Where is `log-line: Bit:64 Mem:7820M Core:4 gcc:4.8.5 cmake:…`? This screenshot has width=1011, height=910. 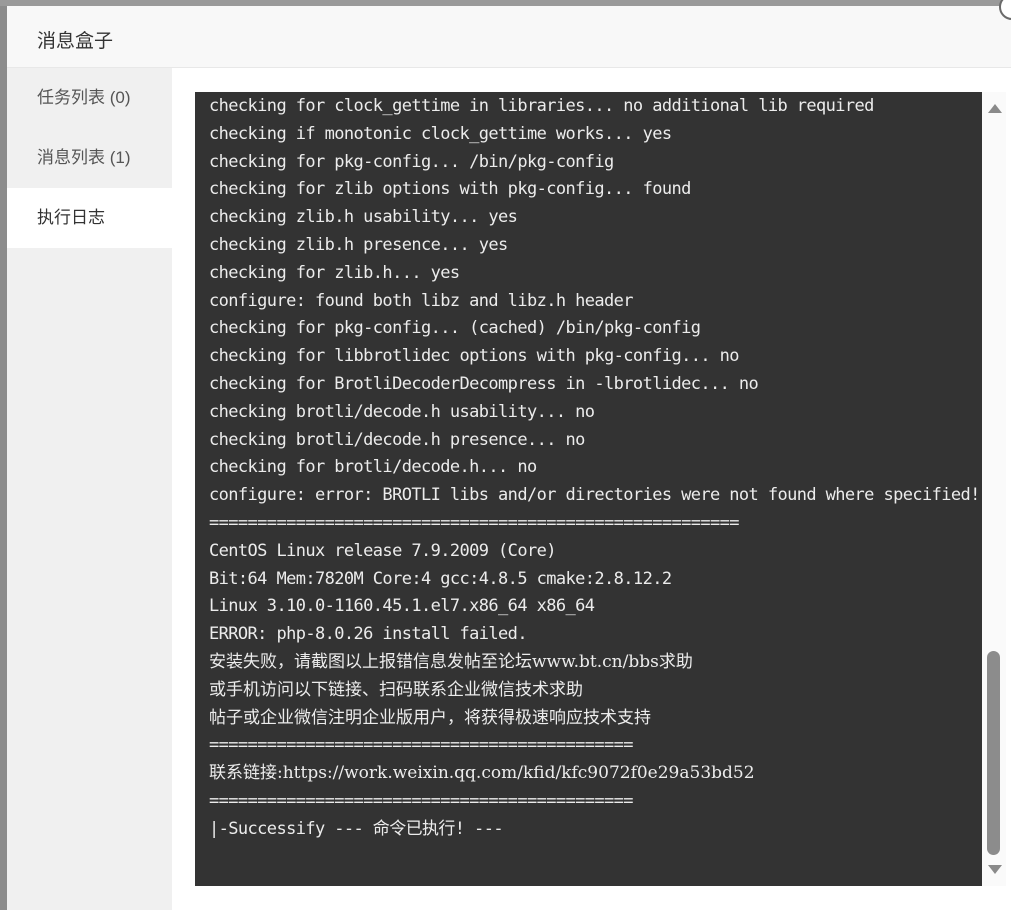
log-line: Bit:64 Mem:7820M Core:4 gcc:4.8.5 cmake:… is located at coordinates (440, 578).